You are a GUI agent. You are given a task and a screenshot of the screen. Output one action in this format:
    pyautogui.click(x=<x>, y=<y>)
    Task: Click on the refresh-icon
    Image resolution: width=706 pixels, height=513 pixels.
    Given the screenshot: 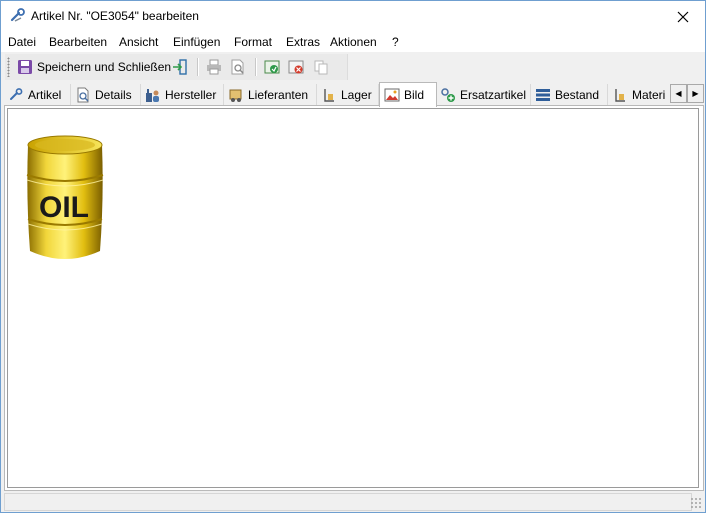 What is the action you would take?
    pyautogui.click(x=272, y=67)
    